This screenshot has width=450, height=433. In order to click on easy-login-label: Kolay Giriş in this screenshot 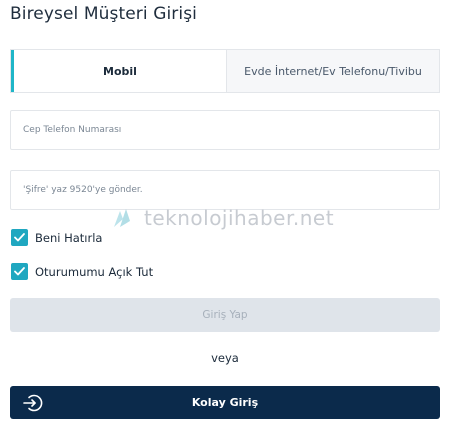, I will do `click(225, 402)`.